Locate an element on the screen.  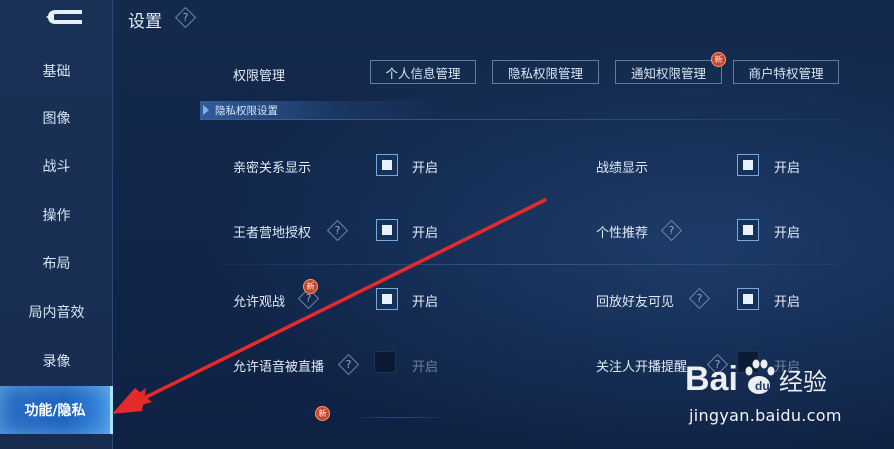
sidebar-item-basic: 基础 is located at coordinates (56, 71).